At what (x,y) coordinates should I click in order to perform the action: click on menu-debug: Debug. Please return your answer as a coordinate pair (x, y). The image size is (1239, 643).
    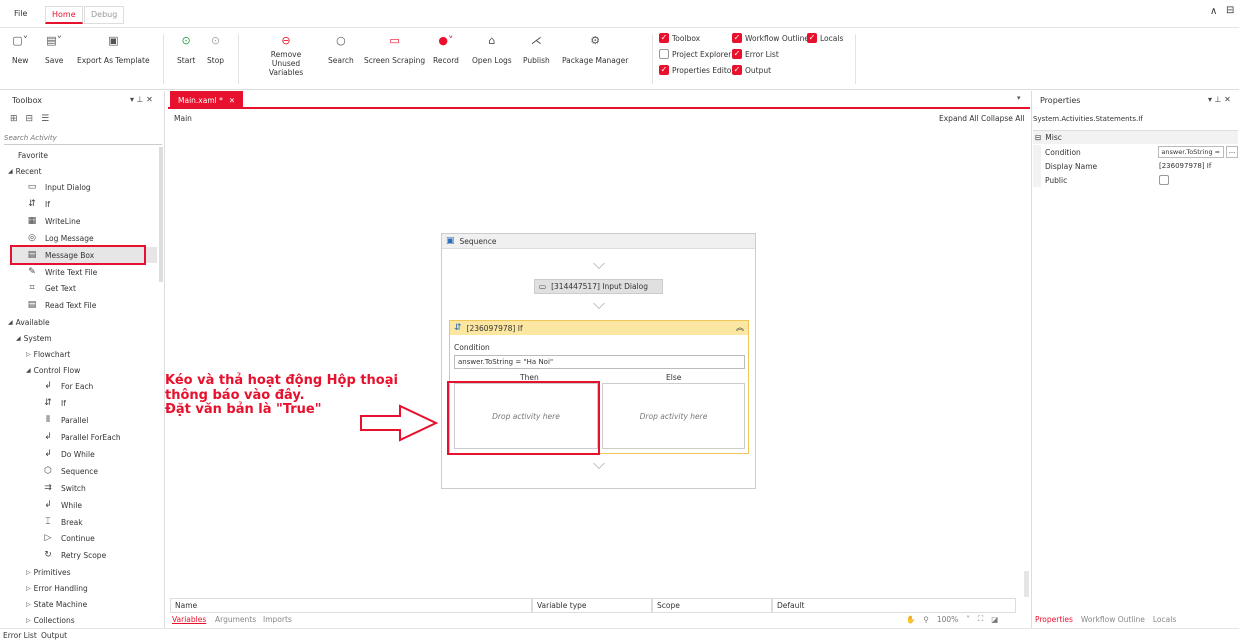
    Looking at the image, I should click on (104, 15).